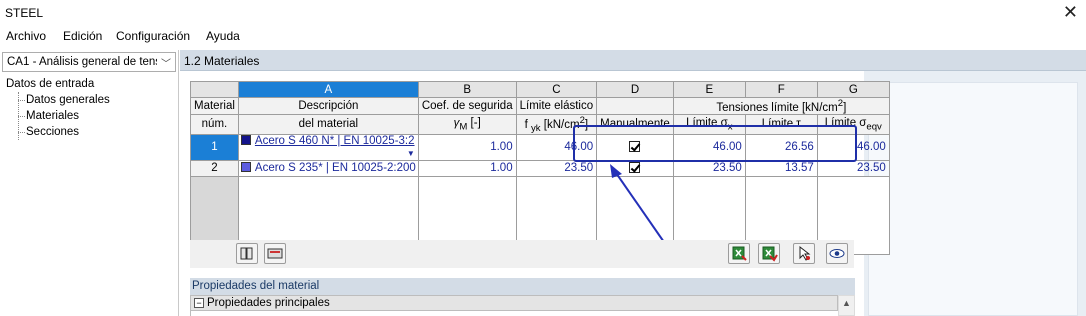 This screenshot has width=1086, height=316. What do you see at coordinates (1070, 12) in the screenshot?
I see `close-icon: ✕` at bounding box center [1070, 12].